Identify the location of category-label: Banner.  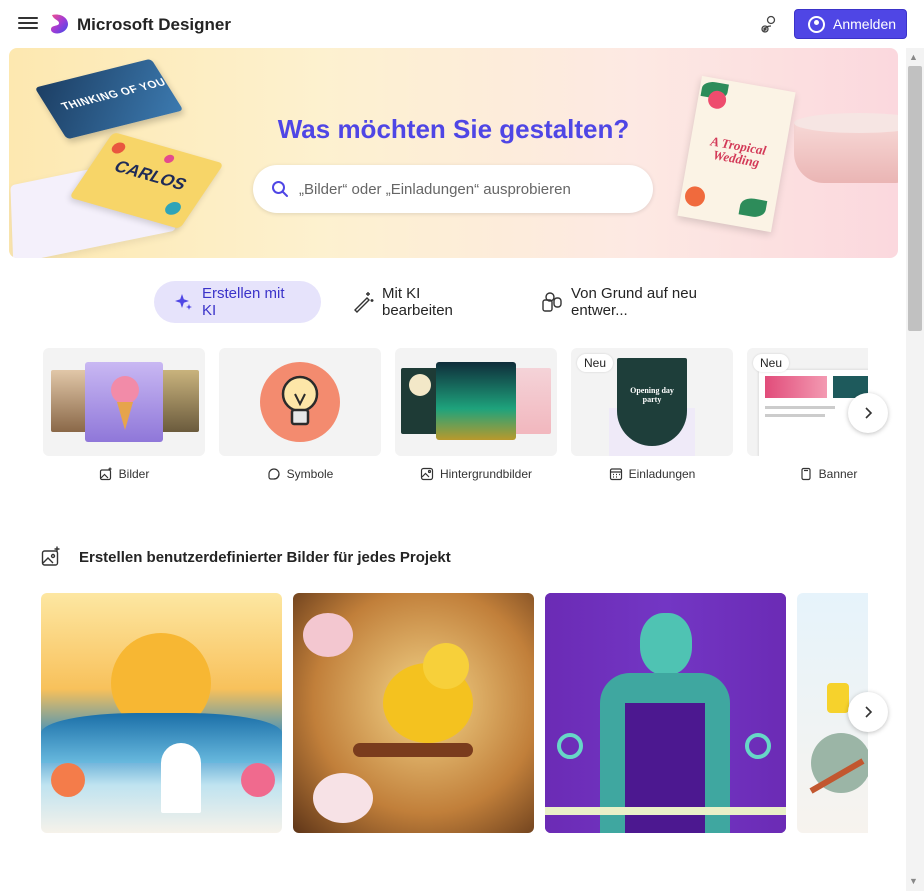
(838, 474).